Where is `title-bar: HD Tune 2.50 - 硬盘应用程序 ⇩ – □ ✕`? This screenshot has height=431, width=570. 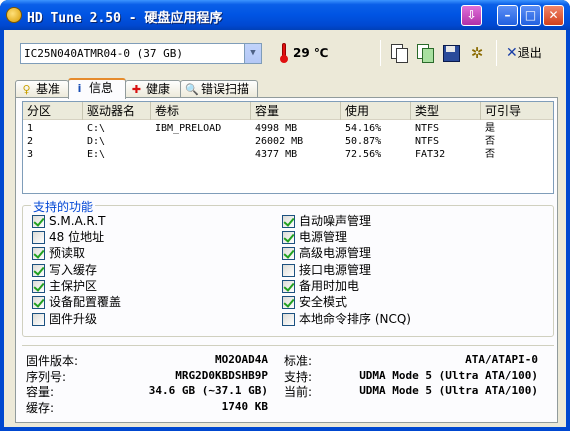 title-bar: HD Tune 2.50 - 硬盘应用程序 ⇩ – □ ✕ is located at coordinates (285, 15).